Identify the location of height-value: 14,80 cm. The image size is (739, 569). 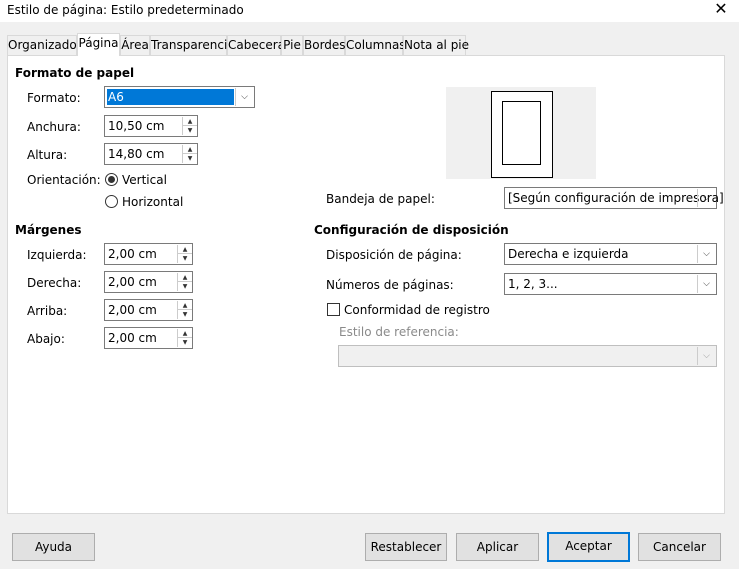
(136, 154).